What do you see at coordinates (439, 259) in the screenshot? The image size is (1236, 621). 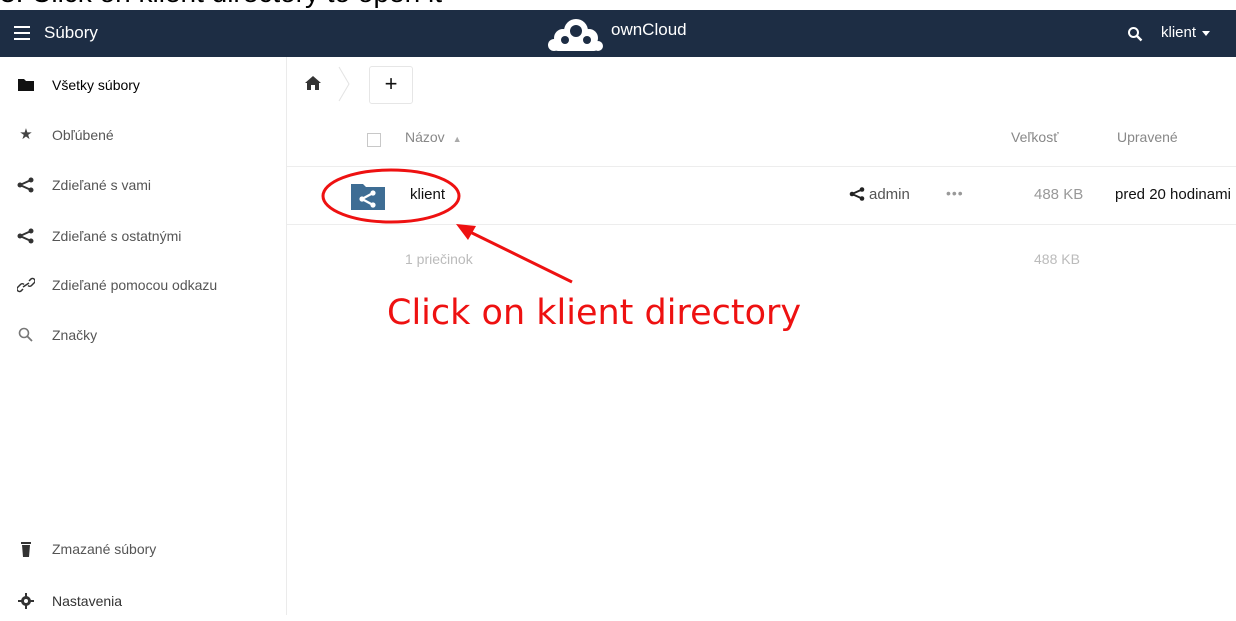 I see `summary-count: 1 priečinok` at bounding box center [439, 259].